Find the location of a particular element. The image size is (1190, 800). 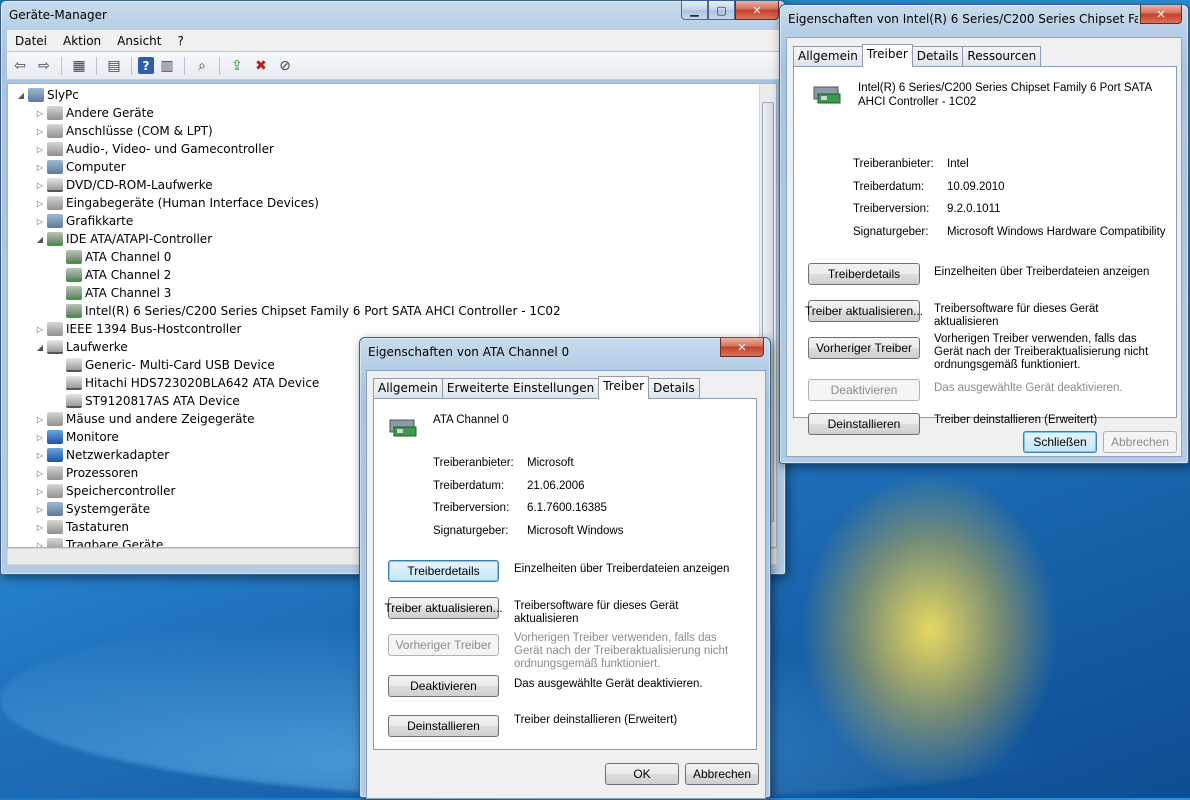

speaker-icon is located at coordinates (55, 149).